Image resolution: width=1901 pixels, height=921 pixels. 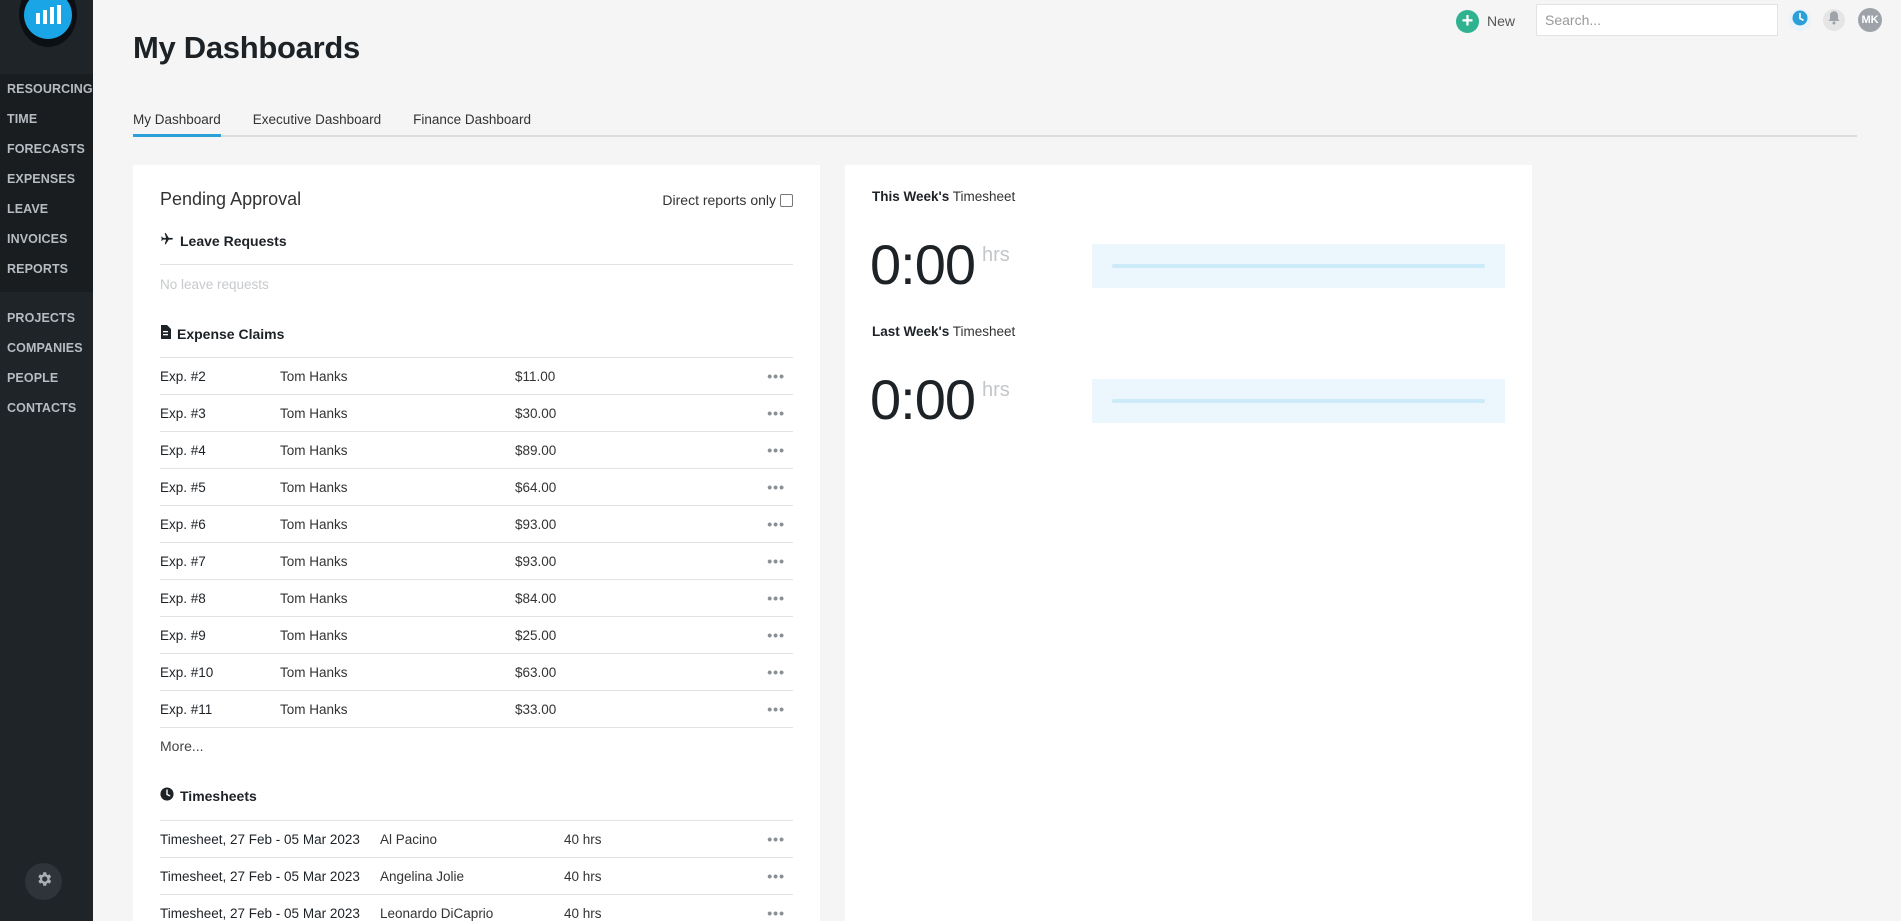 I want to click on expense-claims-heading: Expense Claims, so click(x=222, y=333).